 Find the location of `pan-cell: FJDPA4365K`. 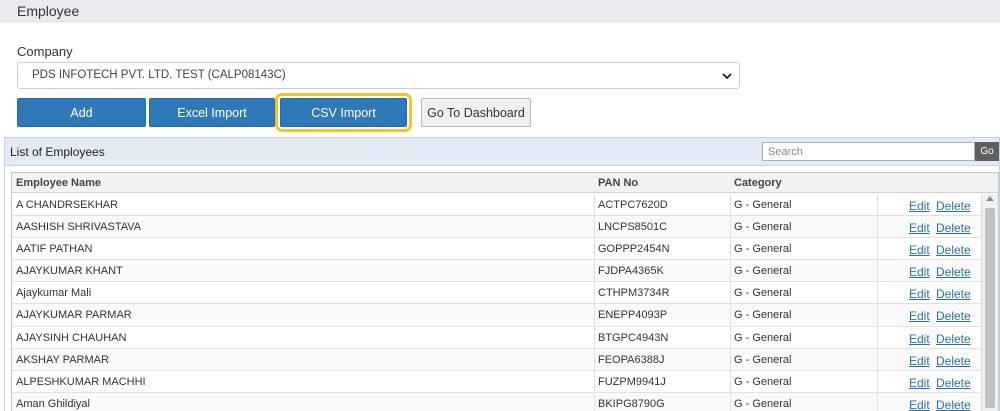

pan-cell: FJDPA4365K is located at coordinates (631, 271).